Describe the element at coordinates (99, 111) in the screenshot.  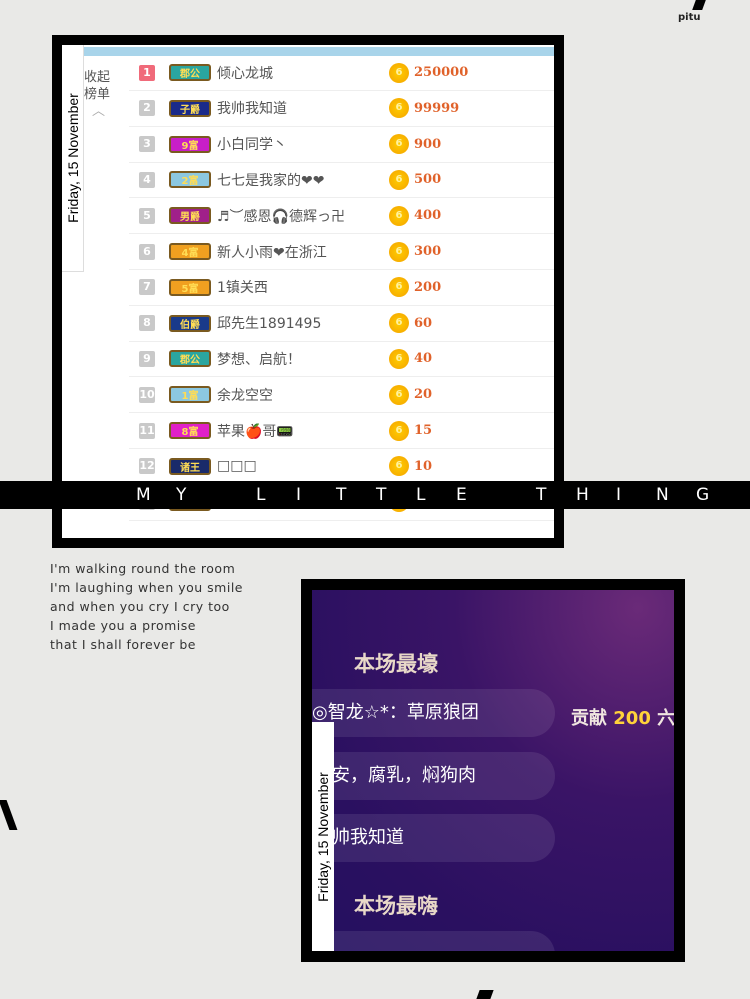
I see `chevron-up-icon: ︿` at that location.